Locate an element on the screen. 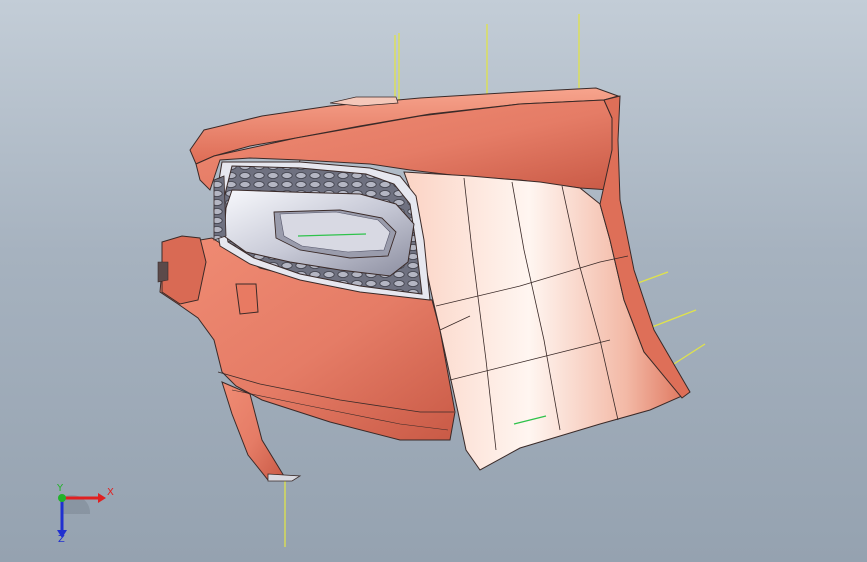  y-axis-marker is located at coordinates (62, 498).